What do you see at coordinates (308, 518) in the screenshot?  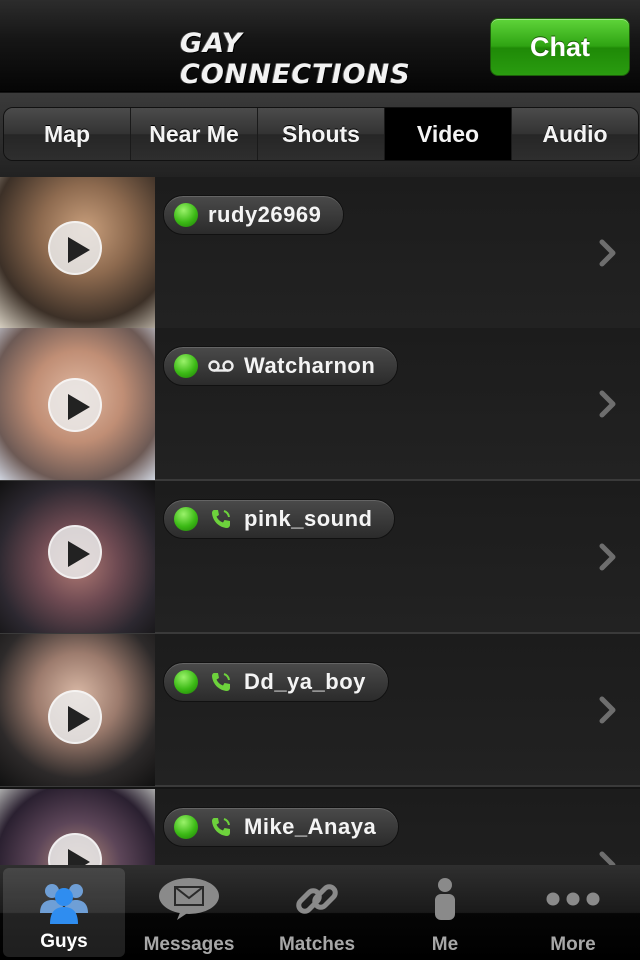 I see `username: pink_sound` at bounding box center [308, 518].